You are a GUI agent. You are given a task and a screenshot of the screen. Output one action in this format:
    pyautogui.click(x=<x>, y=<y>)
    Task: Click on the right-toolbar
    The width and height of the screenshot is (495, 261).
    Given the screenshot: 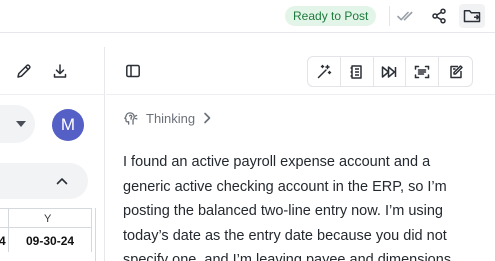 What is the action you would take?
    pyautogui.click(x=300, y=71)
    